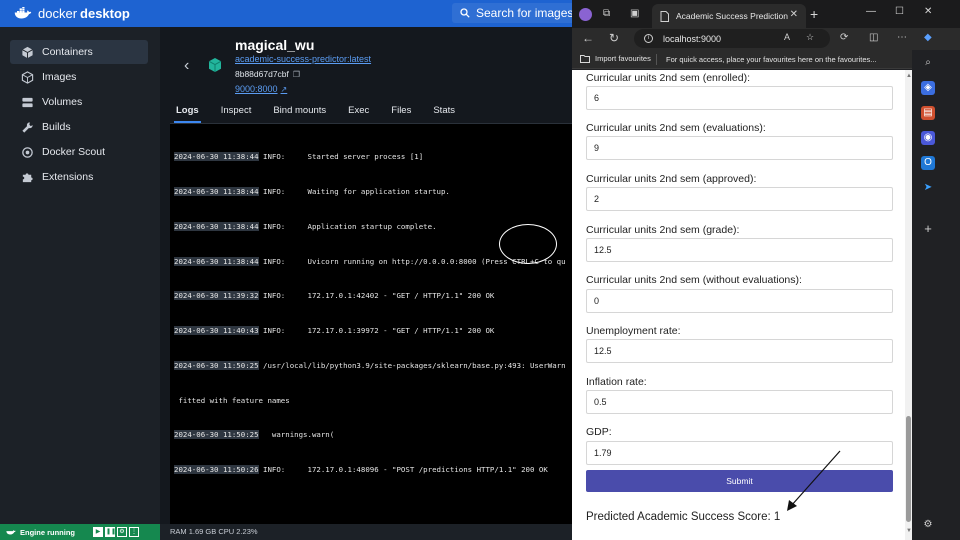 The height and width of the screenshot is (540, 960). What do you see at coordinates (358, 113) in the screenshot?
I see `tab-exec: Exec` at bounding box center [358, 113].